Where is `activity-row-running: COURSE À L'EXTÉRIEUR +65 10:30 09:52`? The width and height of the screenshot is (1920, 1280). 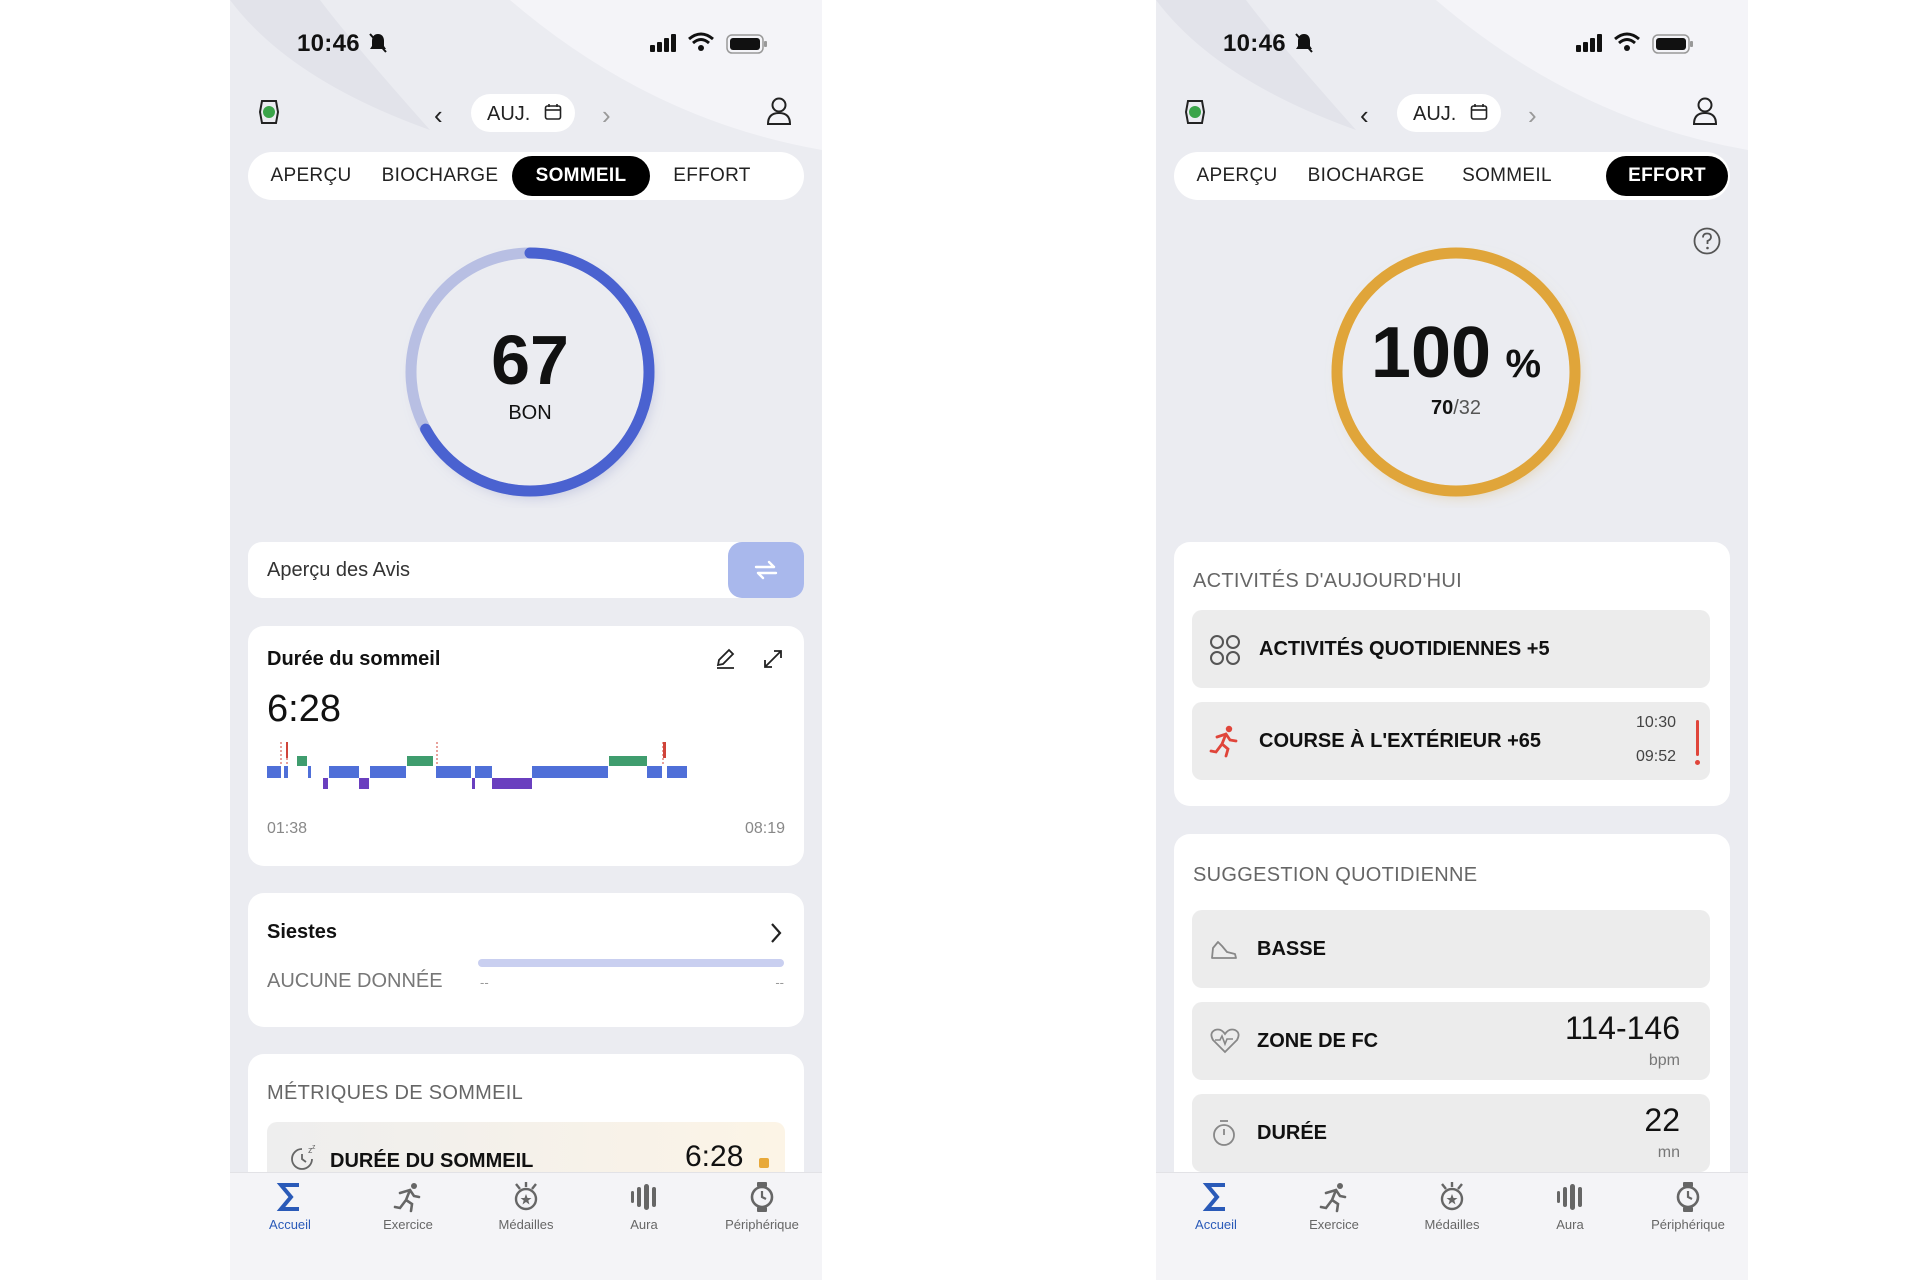
activity-row-running: COURSE À L'EXTÉRIEUR +65 10:30 09:52 is located at coordinates (1451, 741).